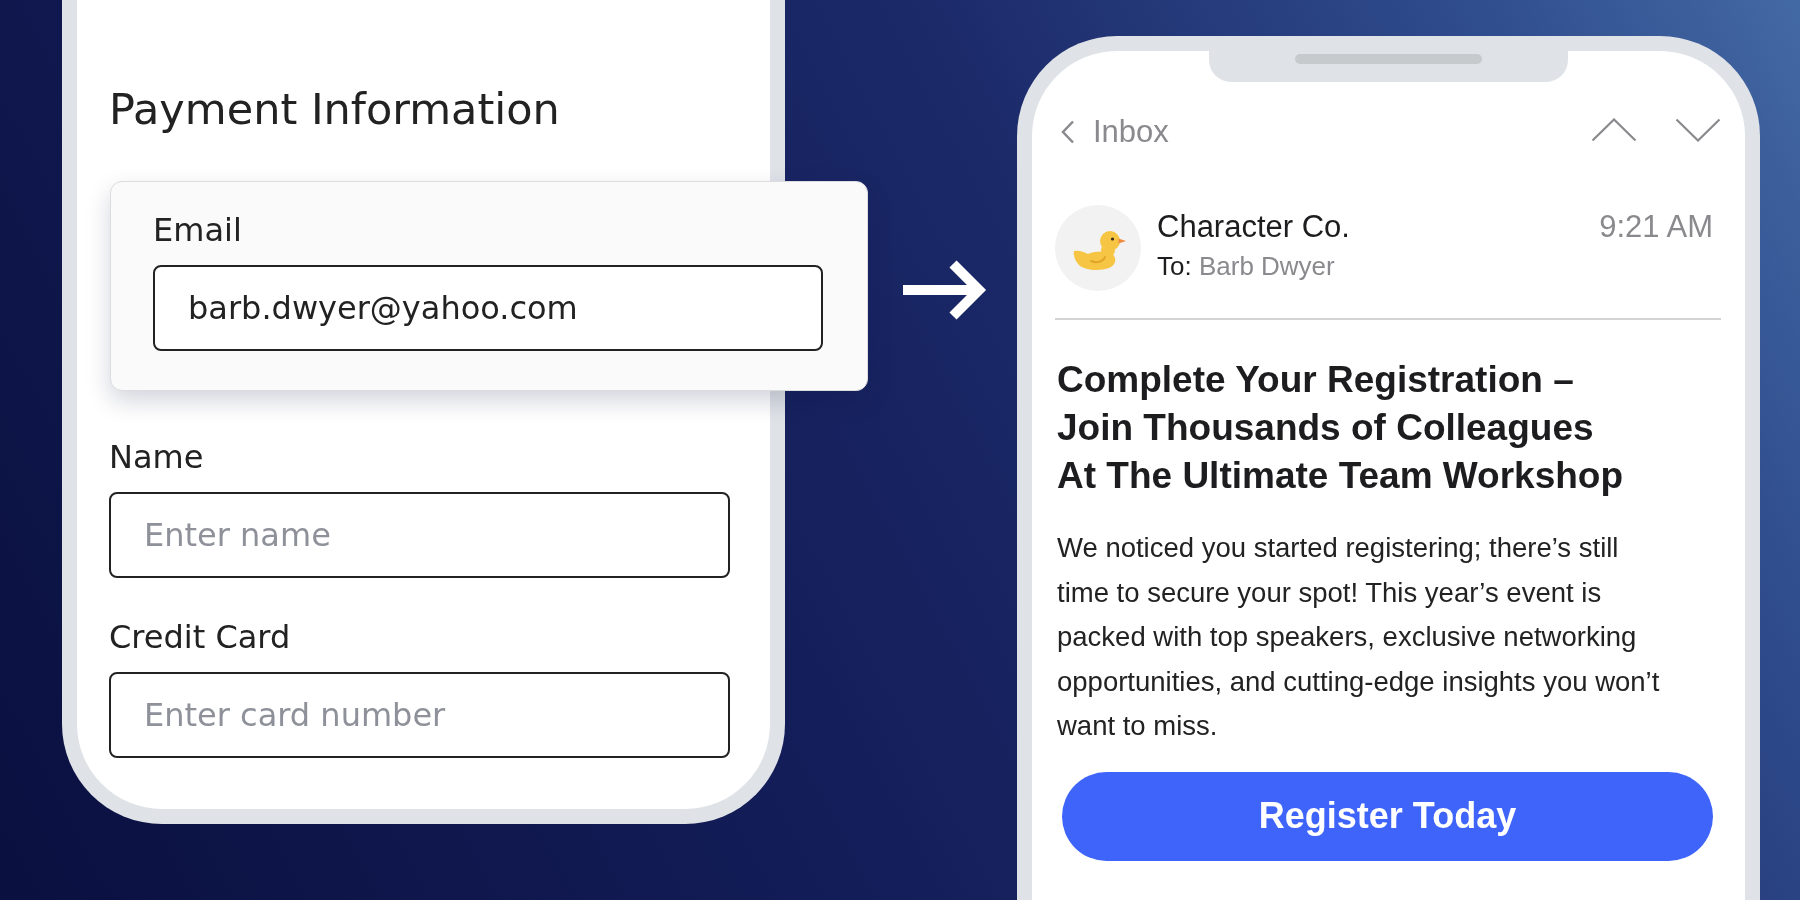 The height and width of the screenshot is (900, 1800). Describe the element at coordinates (335, 109) in the screenshot. I see `form-heading: Payment Information` at that location.